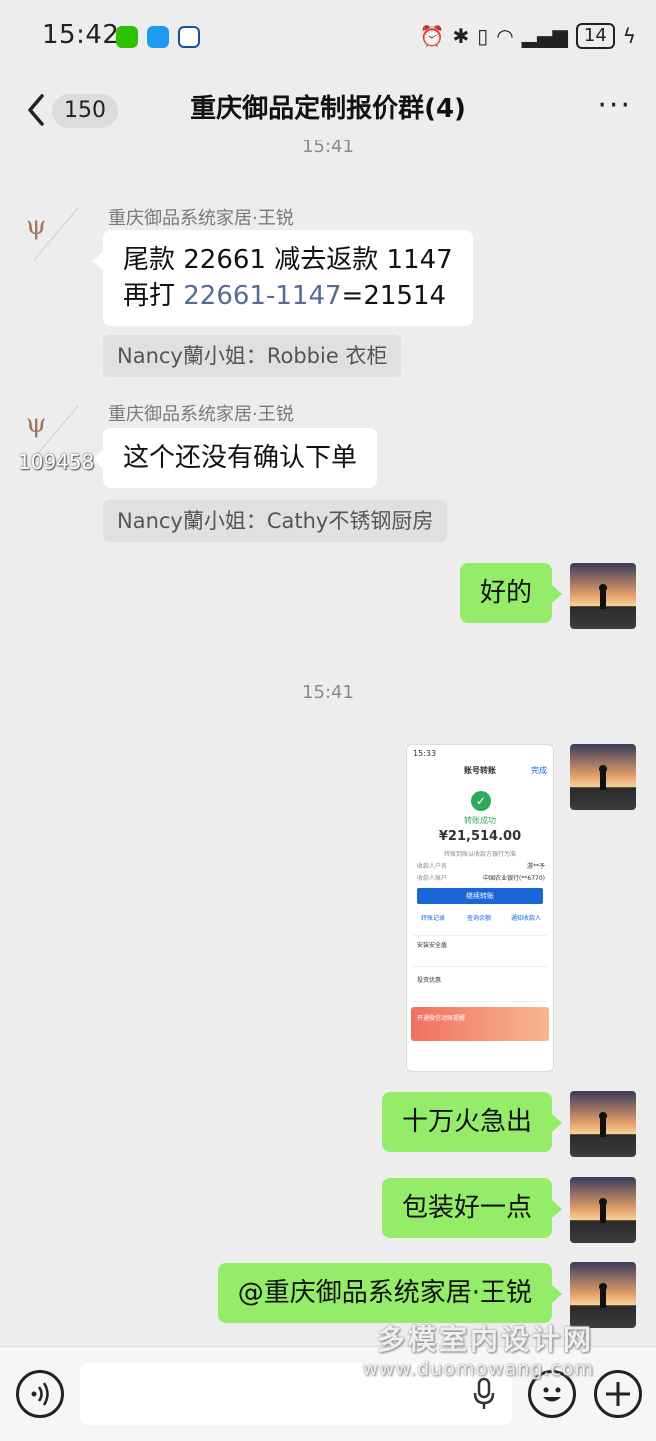 This screenshot has height=1441, width=656. What do you see at coordinates (283, 278) in the screenshot?
I see `message-bubble: 尾款 22661 减去返款 1147 再打 22661-1147=21514` at bounding box center [283, 278].